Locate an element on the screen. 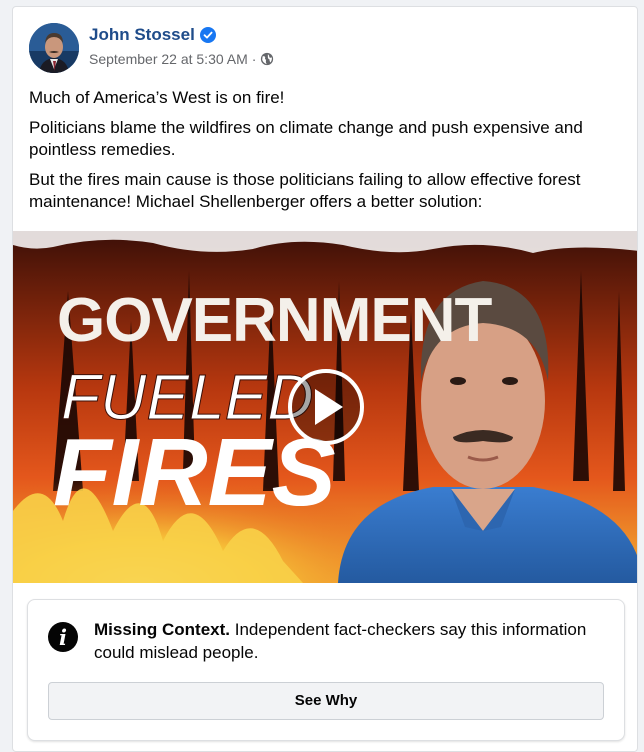 The width and height of the screenshot is (644, 752). video-title-line3: FIRES is located at coordinates (194, 472).